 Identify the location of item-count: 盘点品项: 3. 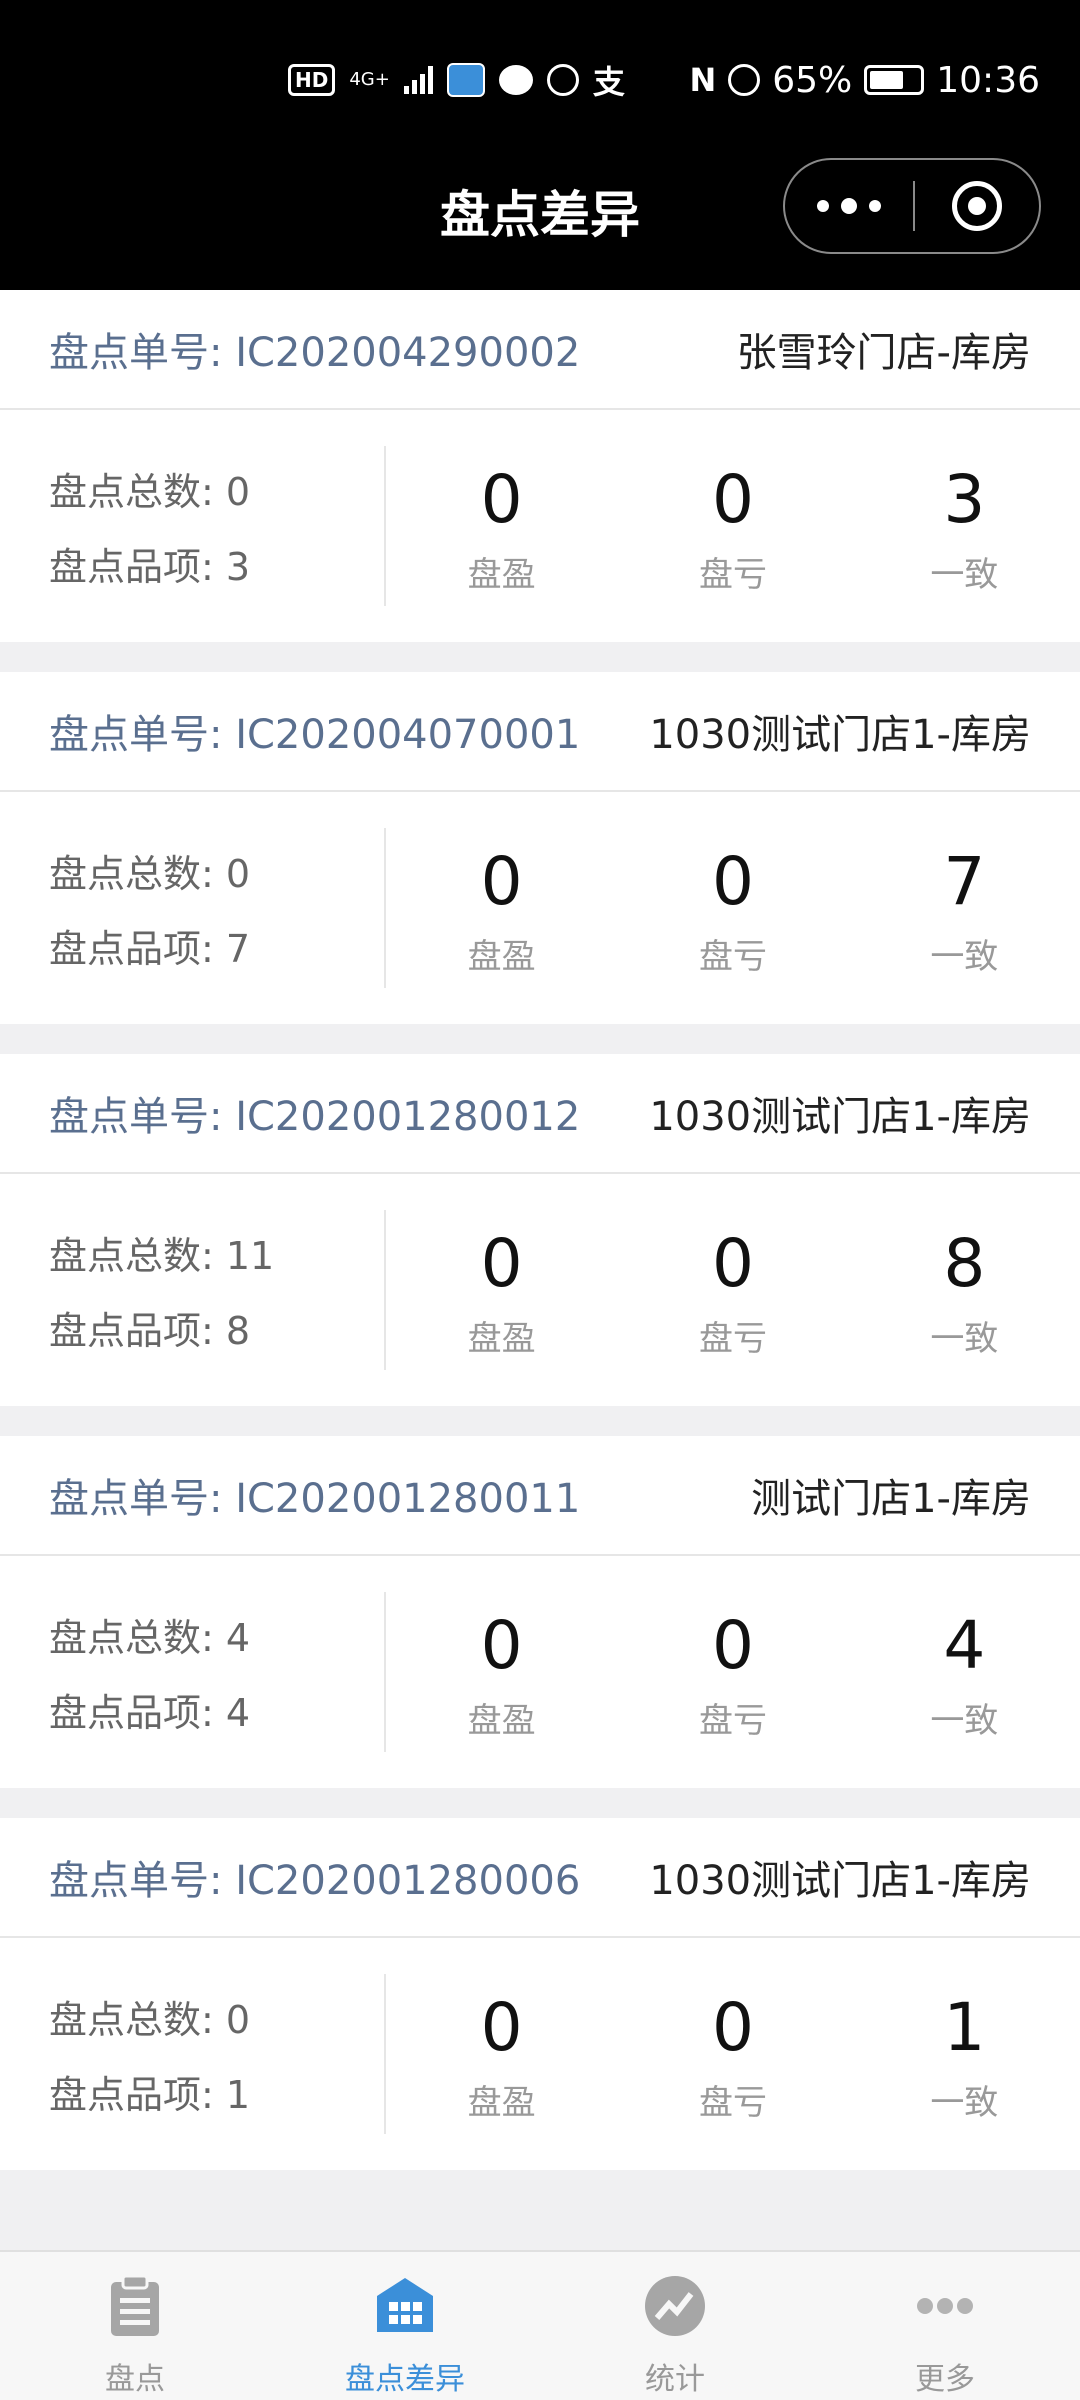
(150, 567).